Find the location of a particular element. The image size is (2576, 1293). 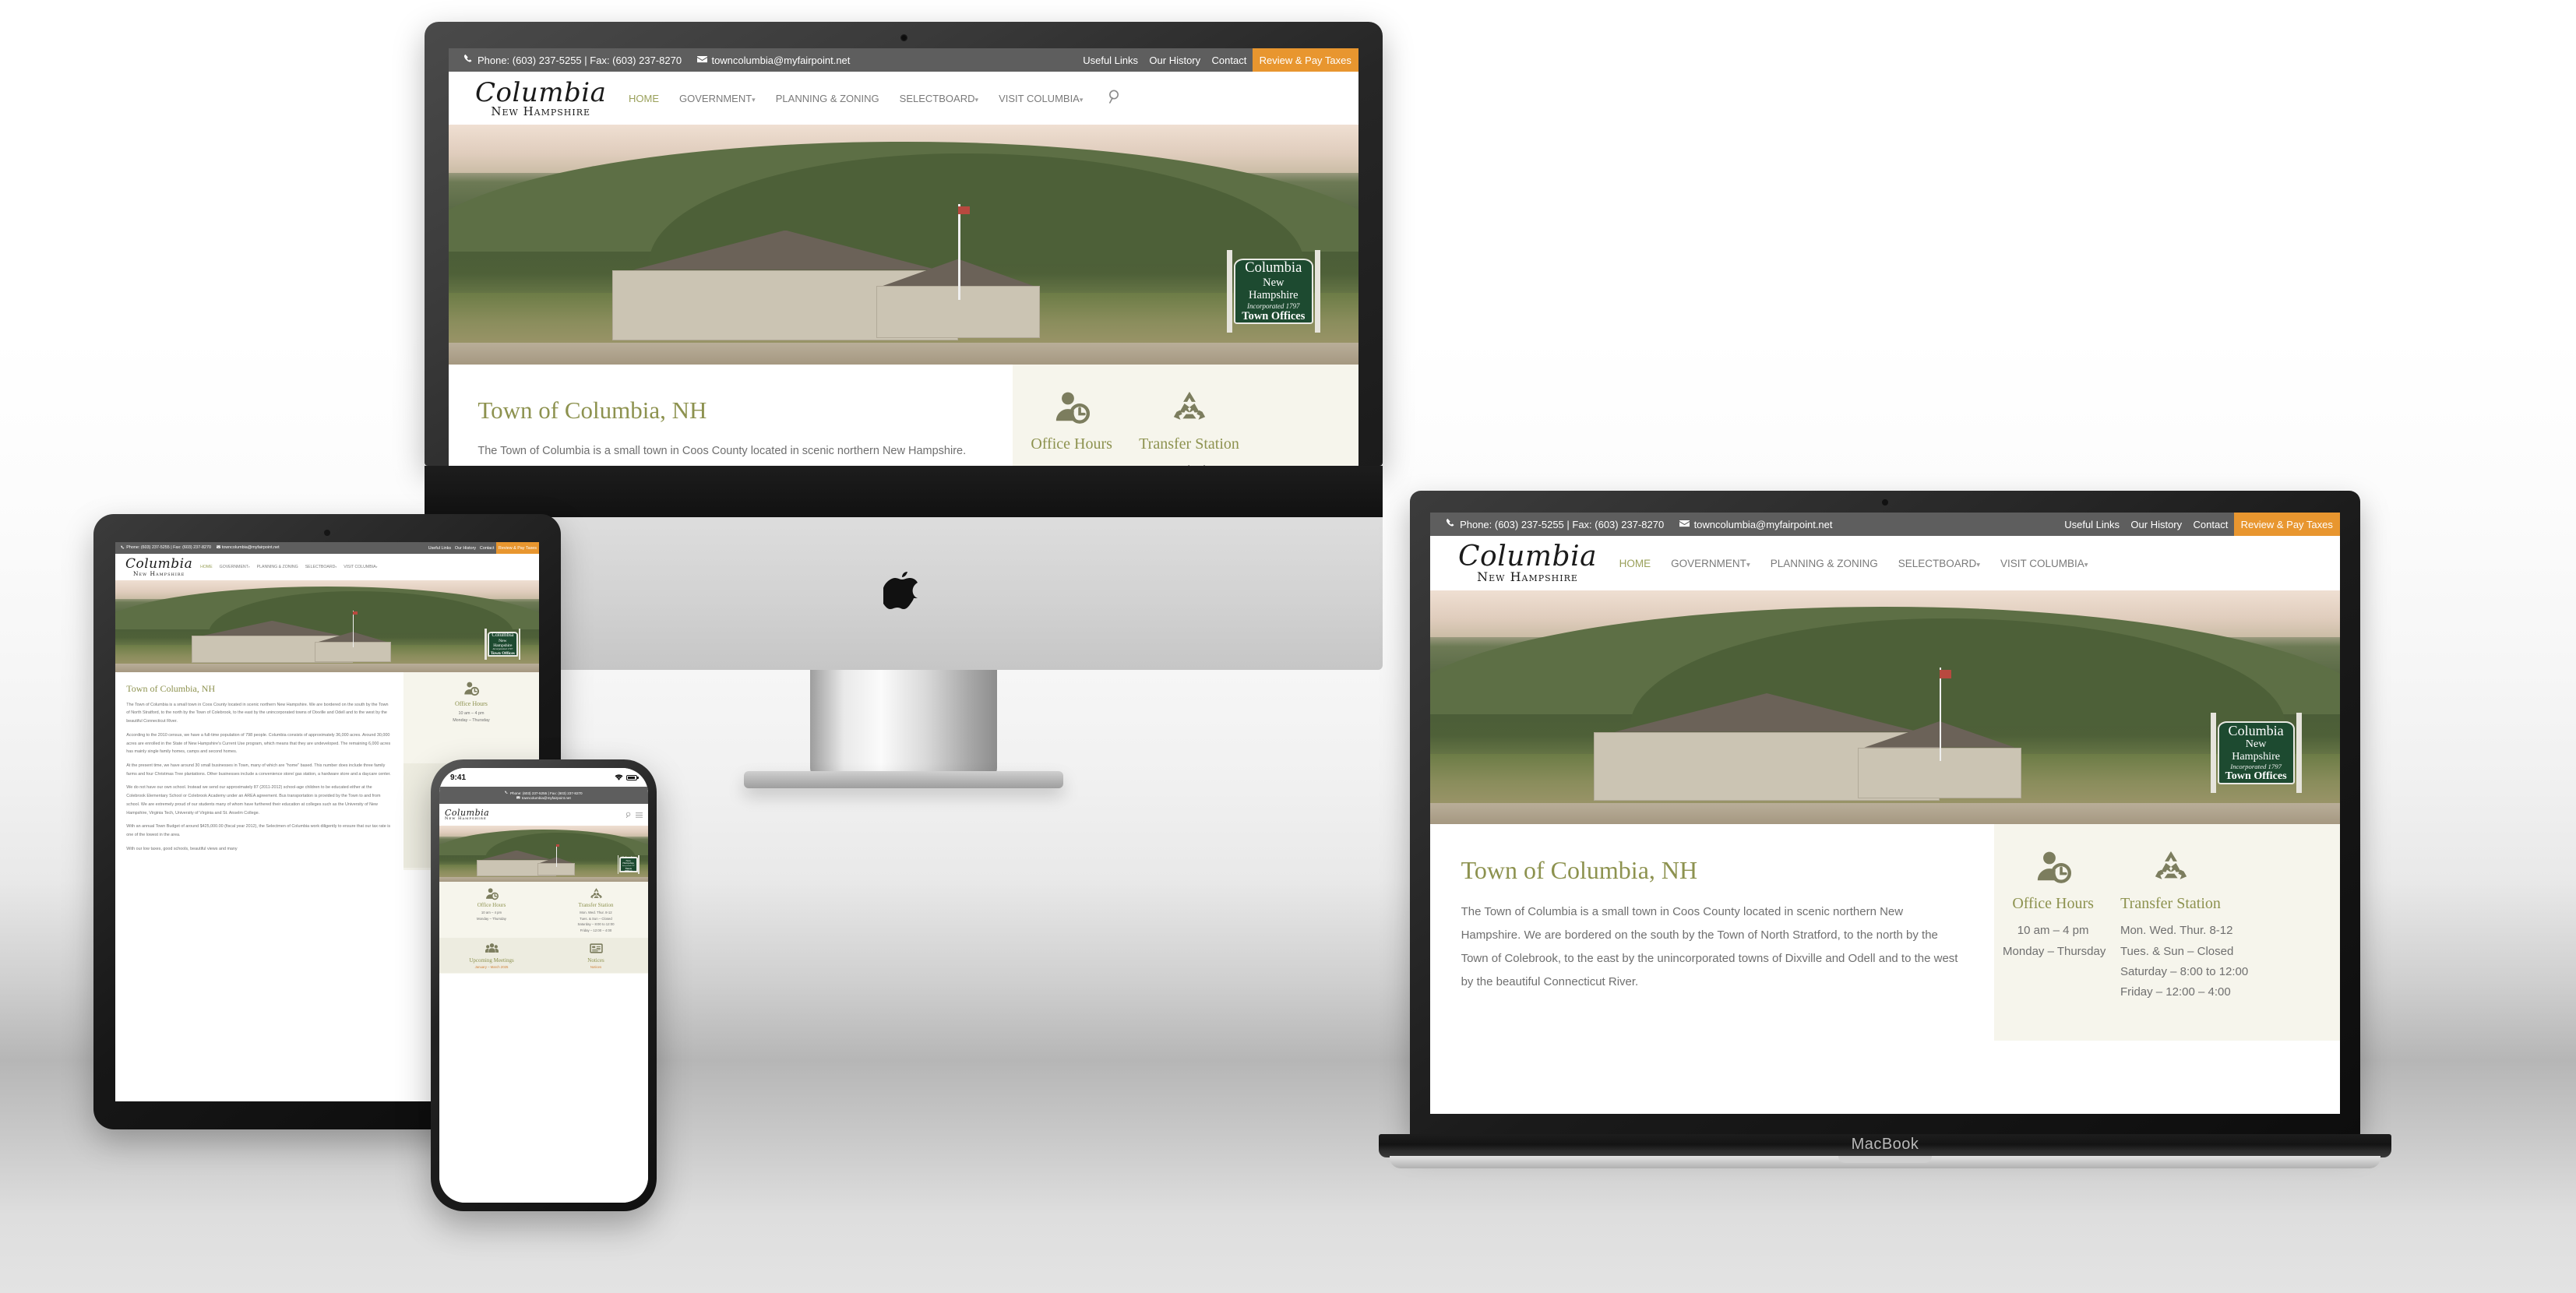

widget-line: 10 am – 4 pm is located at coordinates (491, 913).